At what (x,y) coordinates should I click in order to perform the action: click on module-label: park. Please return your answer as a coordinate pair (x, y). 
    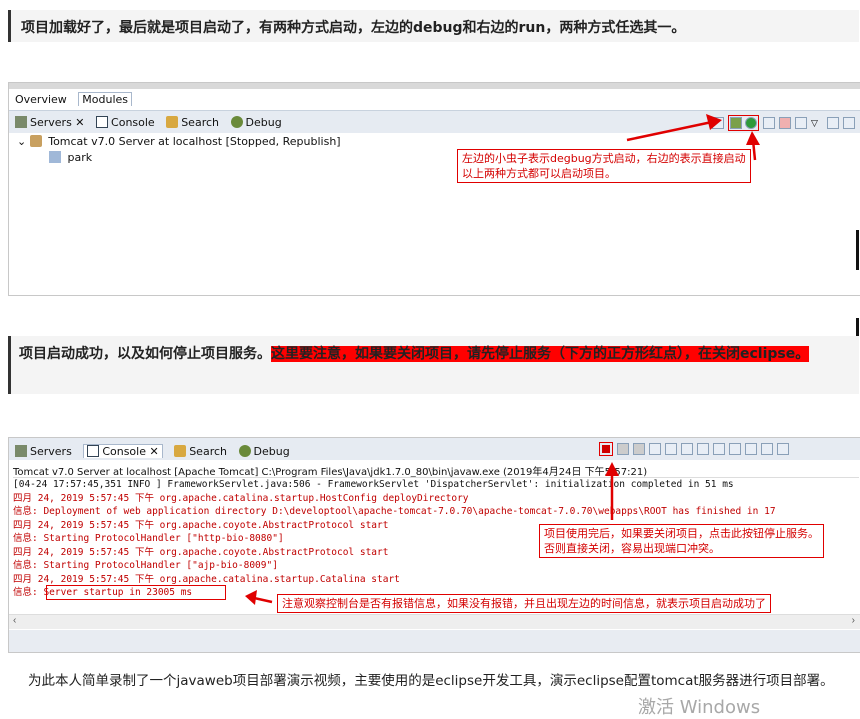
    Looking at the image, I should click on (80, 157).